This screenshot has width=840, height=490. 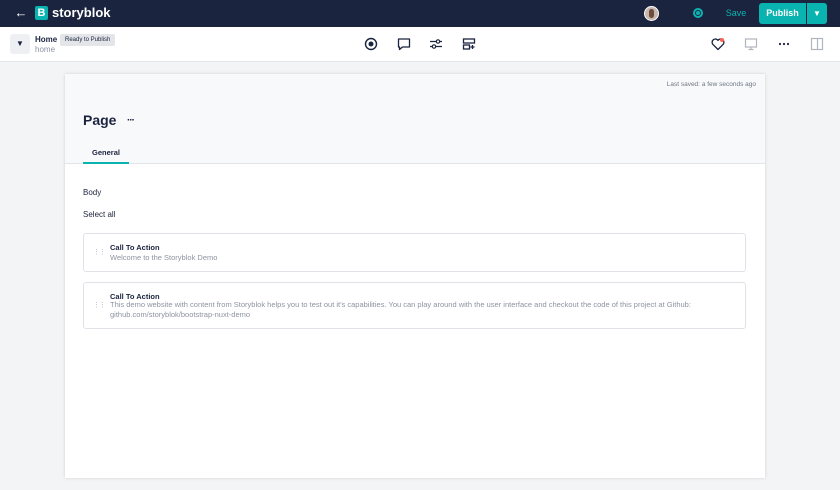 What do you see at coordinates (164, 257) in the screenshot?
I see `block-description: Welcome to the Storyblok Demo` at bounding box center [164, 257].